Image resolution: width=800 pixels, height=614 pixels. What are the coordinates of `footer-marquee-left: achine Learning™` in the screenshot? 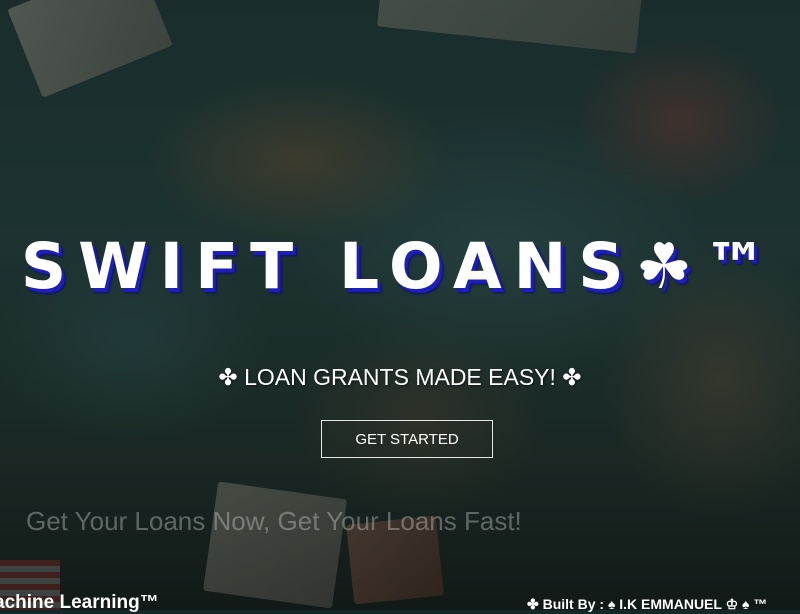 It's located at (79, 602).